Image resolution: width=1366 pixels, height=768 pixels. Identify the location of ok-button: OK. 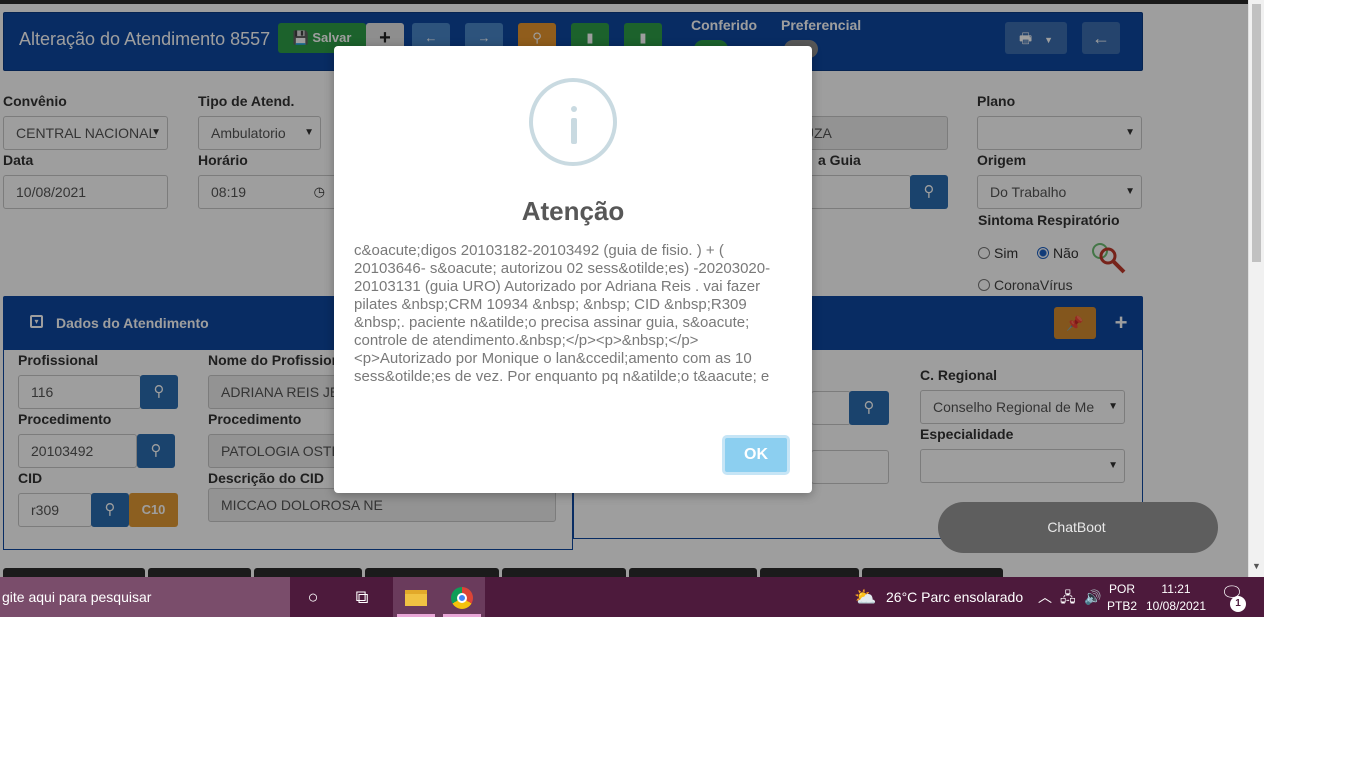
(756, 455).